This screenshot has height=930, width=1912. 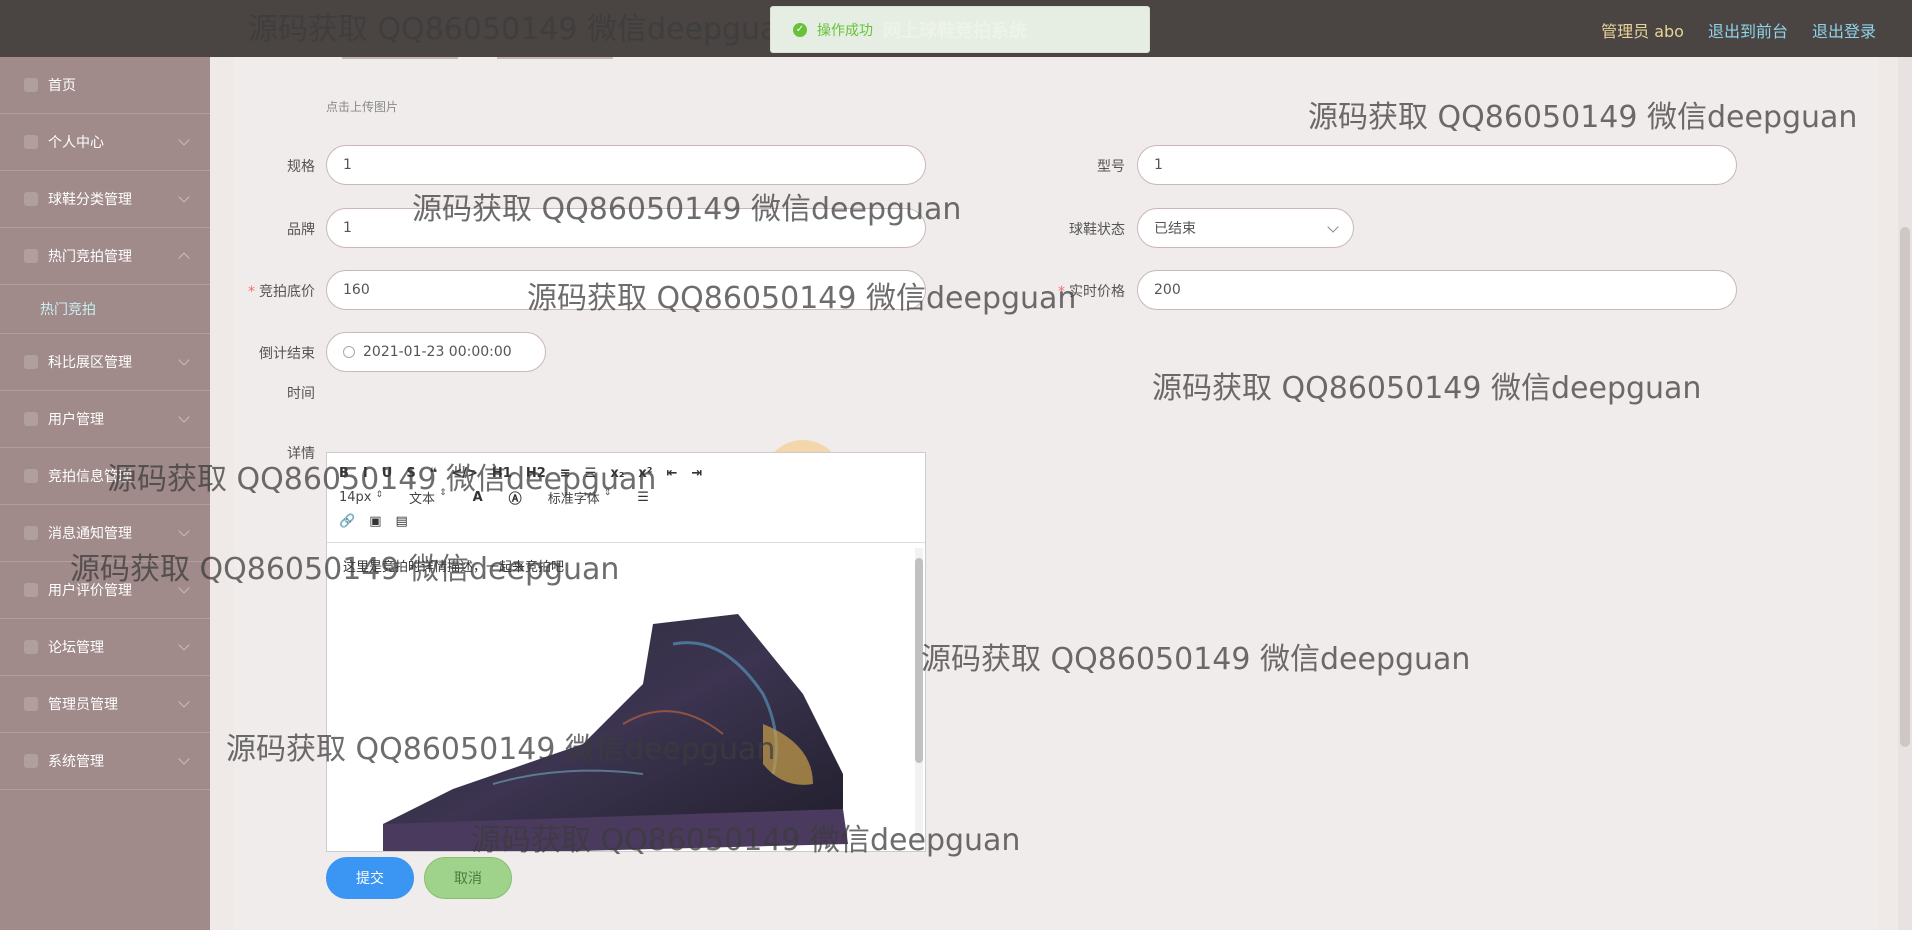 I want to click on success-toast: ✓ 操作成功 网上球鞋竞拍系统, so click(x=960, y=29).